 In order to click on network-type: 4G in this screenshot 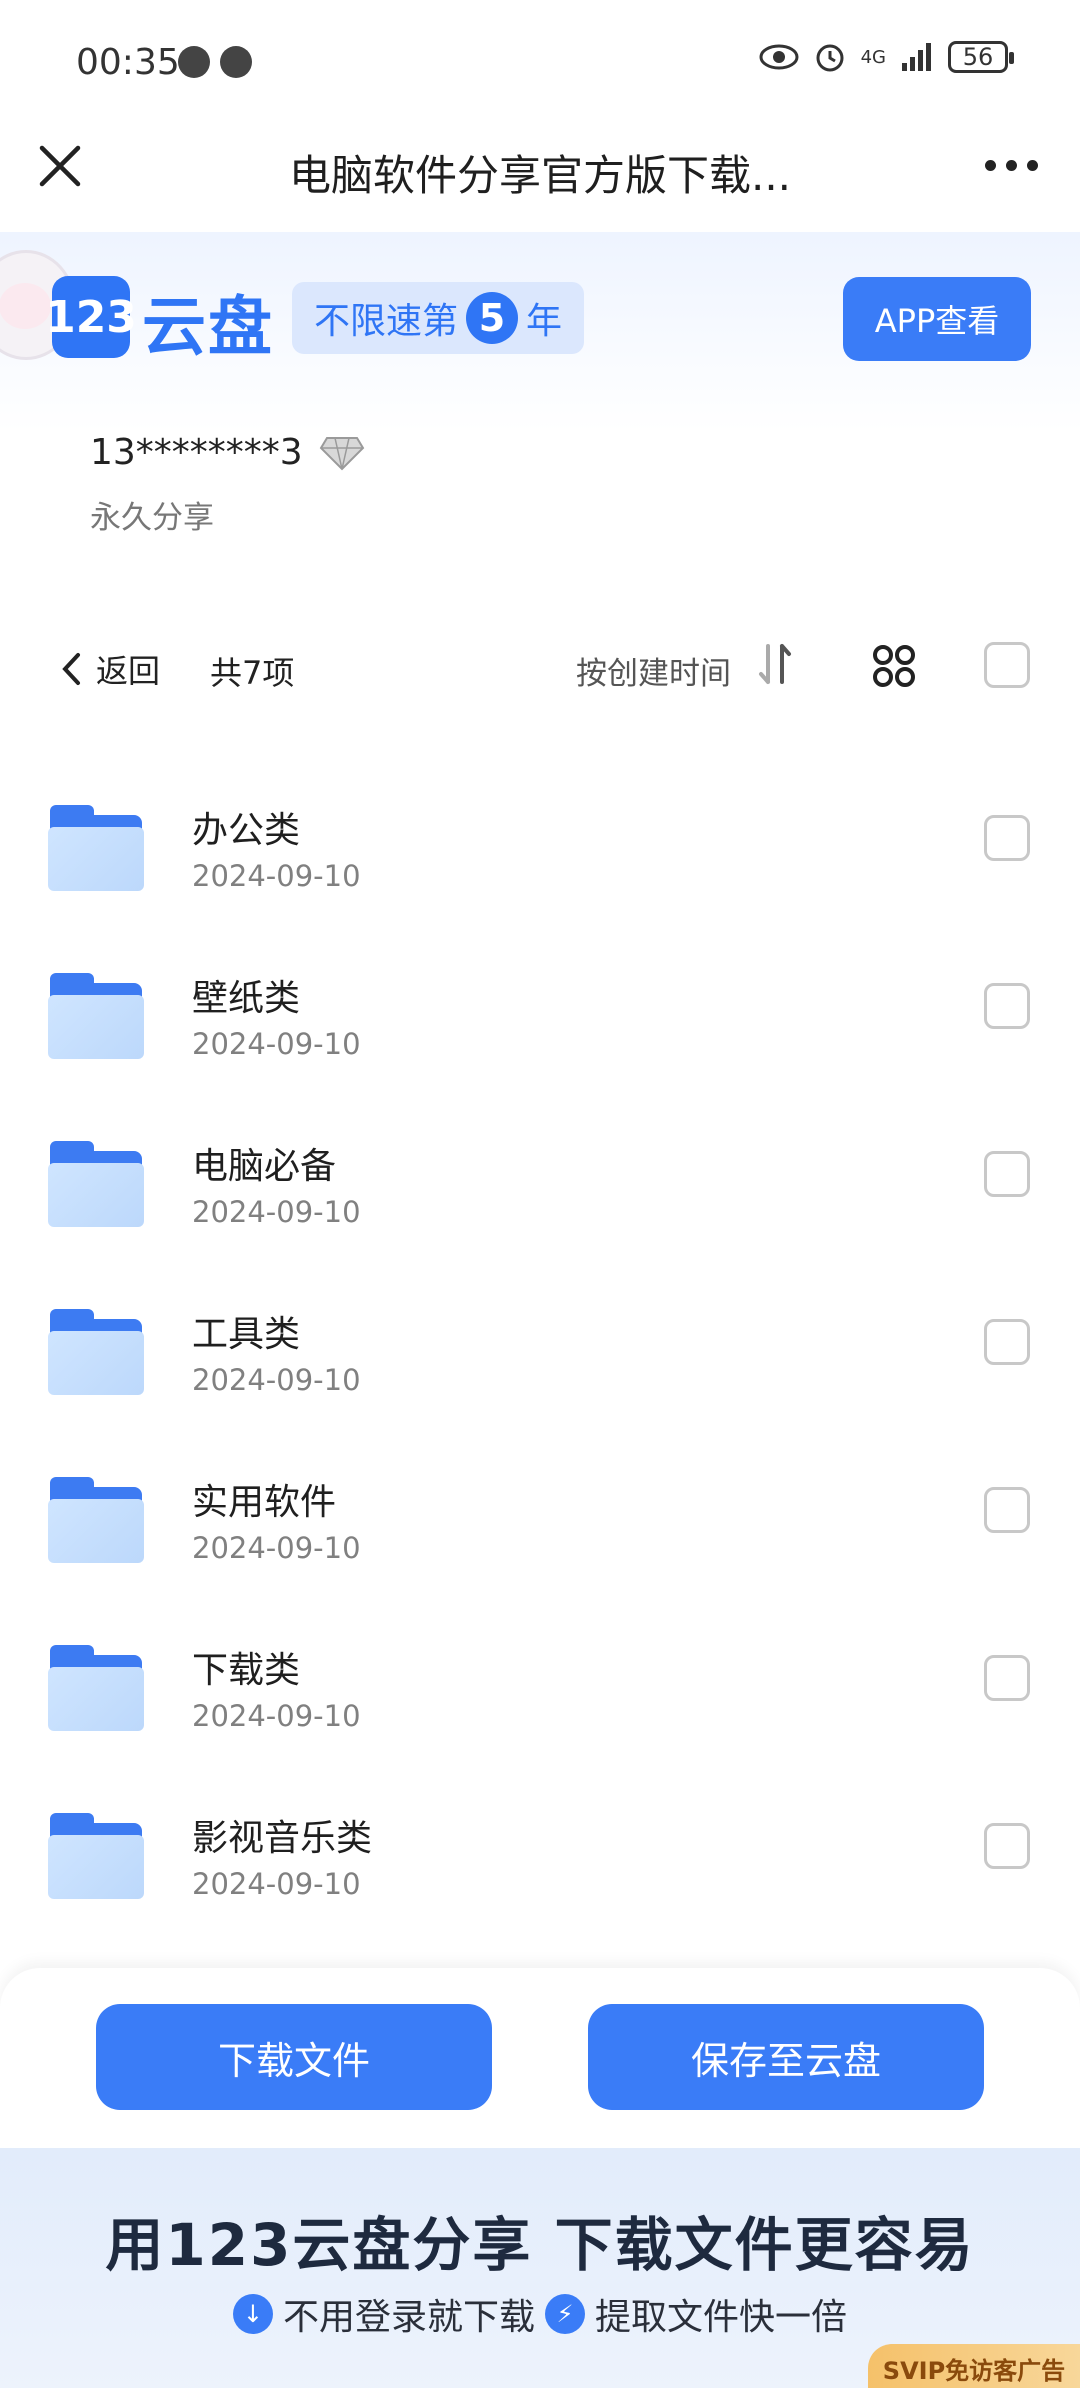, I will do `click(873, 57)`.